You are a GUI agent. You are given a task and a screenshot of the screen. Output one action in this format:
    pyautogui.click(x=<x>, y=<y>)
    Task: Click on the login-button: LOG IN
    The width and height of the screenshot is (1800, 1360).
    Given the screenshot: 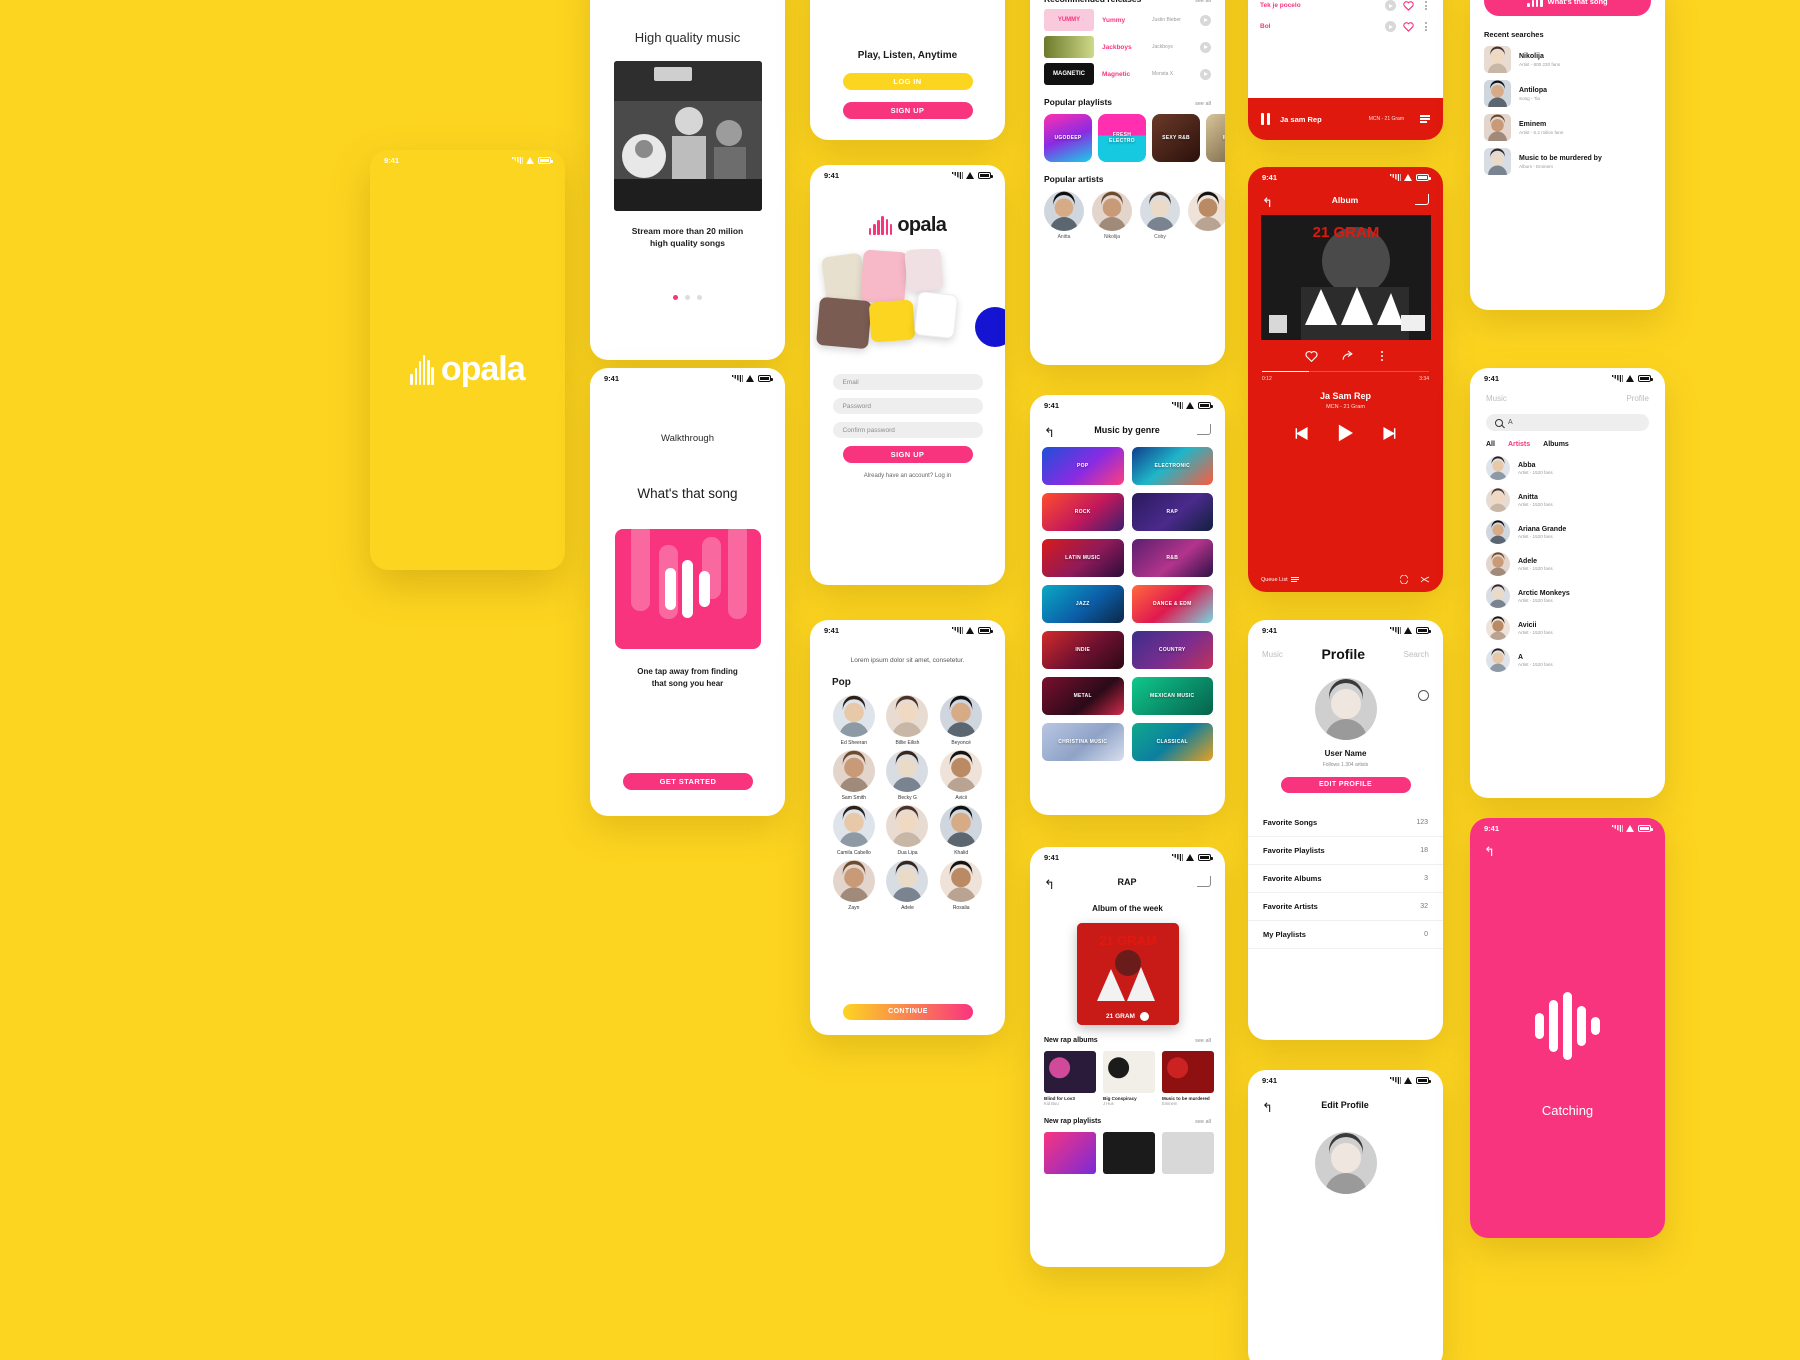 What is the action you would take?
    pyautogui.click(x=907, y=81)
    